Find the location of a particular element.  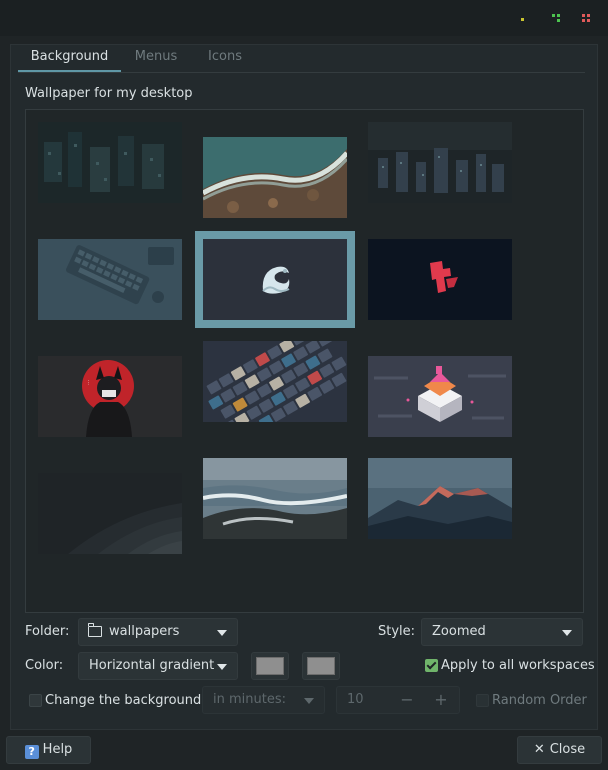

section-label: Wallpaper for my desktop is located at coordinates (109, 93).